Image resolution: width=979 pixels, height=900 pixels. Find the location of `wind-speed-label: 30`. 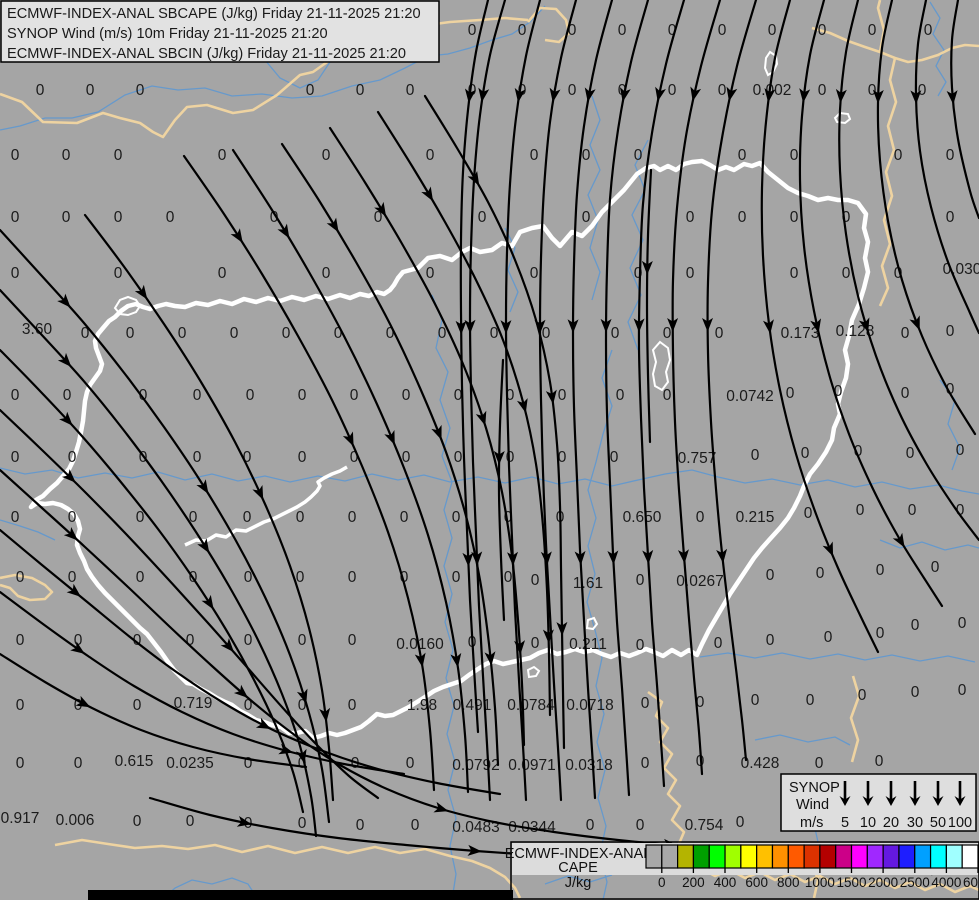

wind-speed-label: 30 is located at coordinates (915, 823).